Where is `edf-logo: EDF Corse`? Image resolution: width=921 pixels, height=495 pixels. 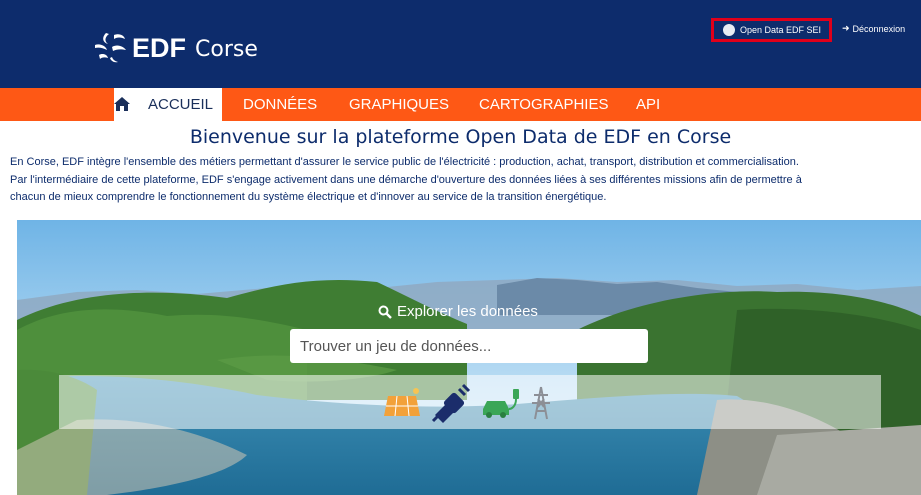
edf-logo: EDF Corse is located at coordinates (175, 48).